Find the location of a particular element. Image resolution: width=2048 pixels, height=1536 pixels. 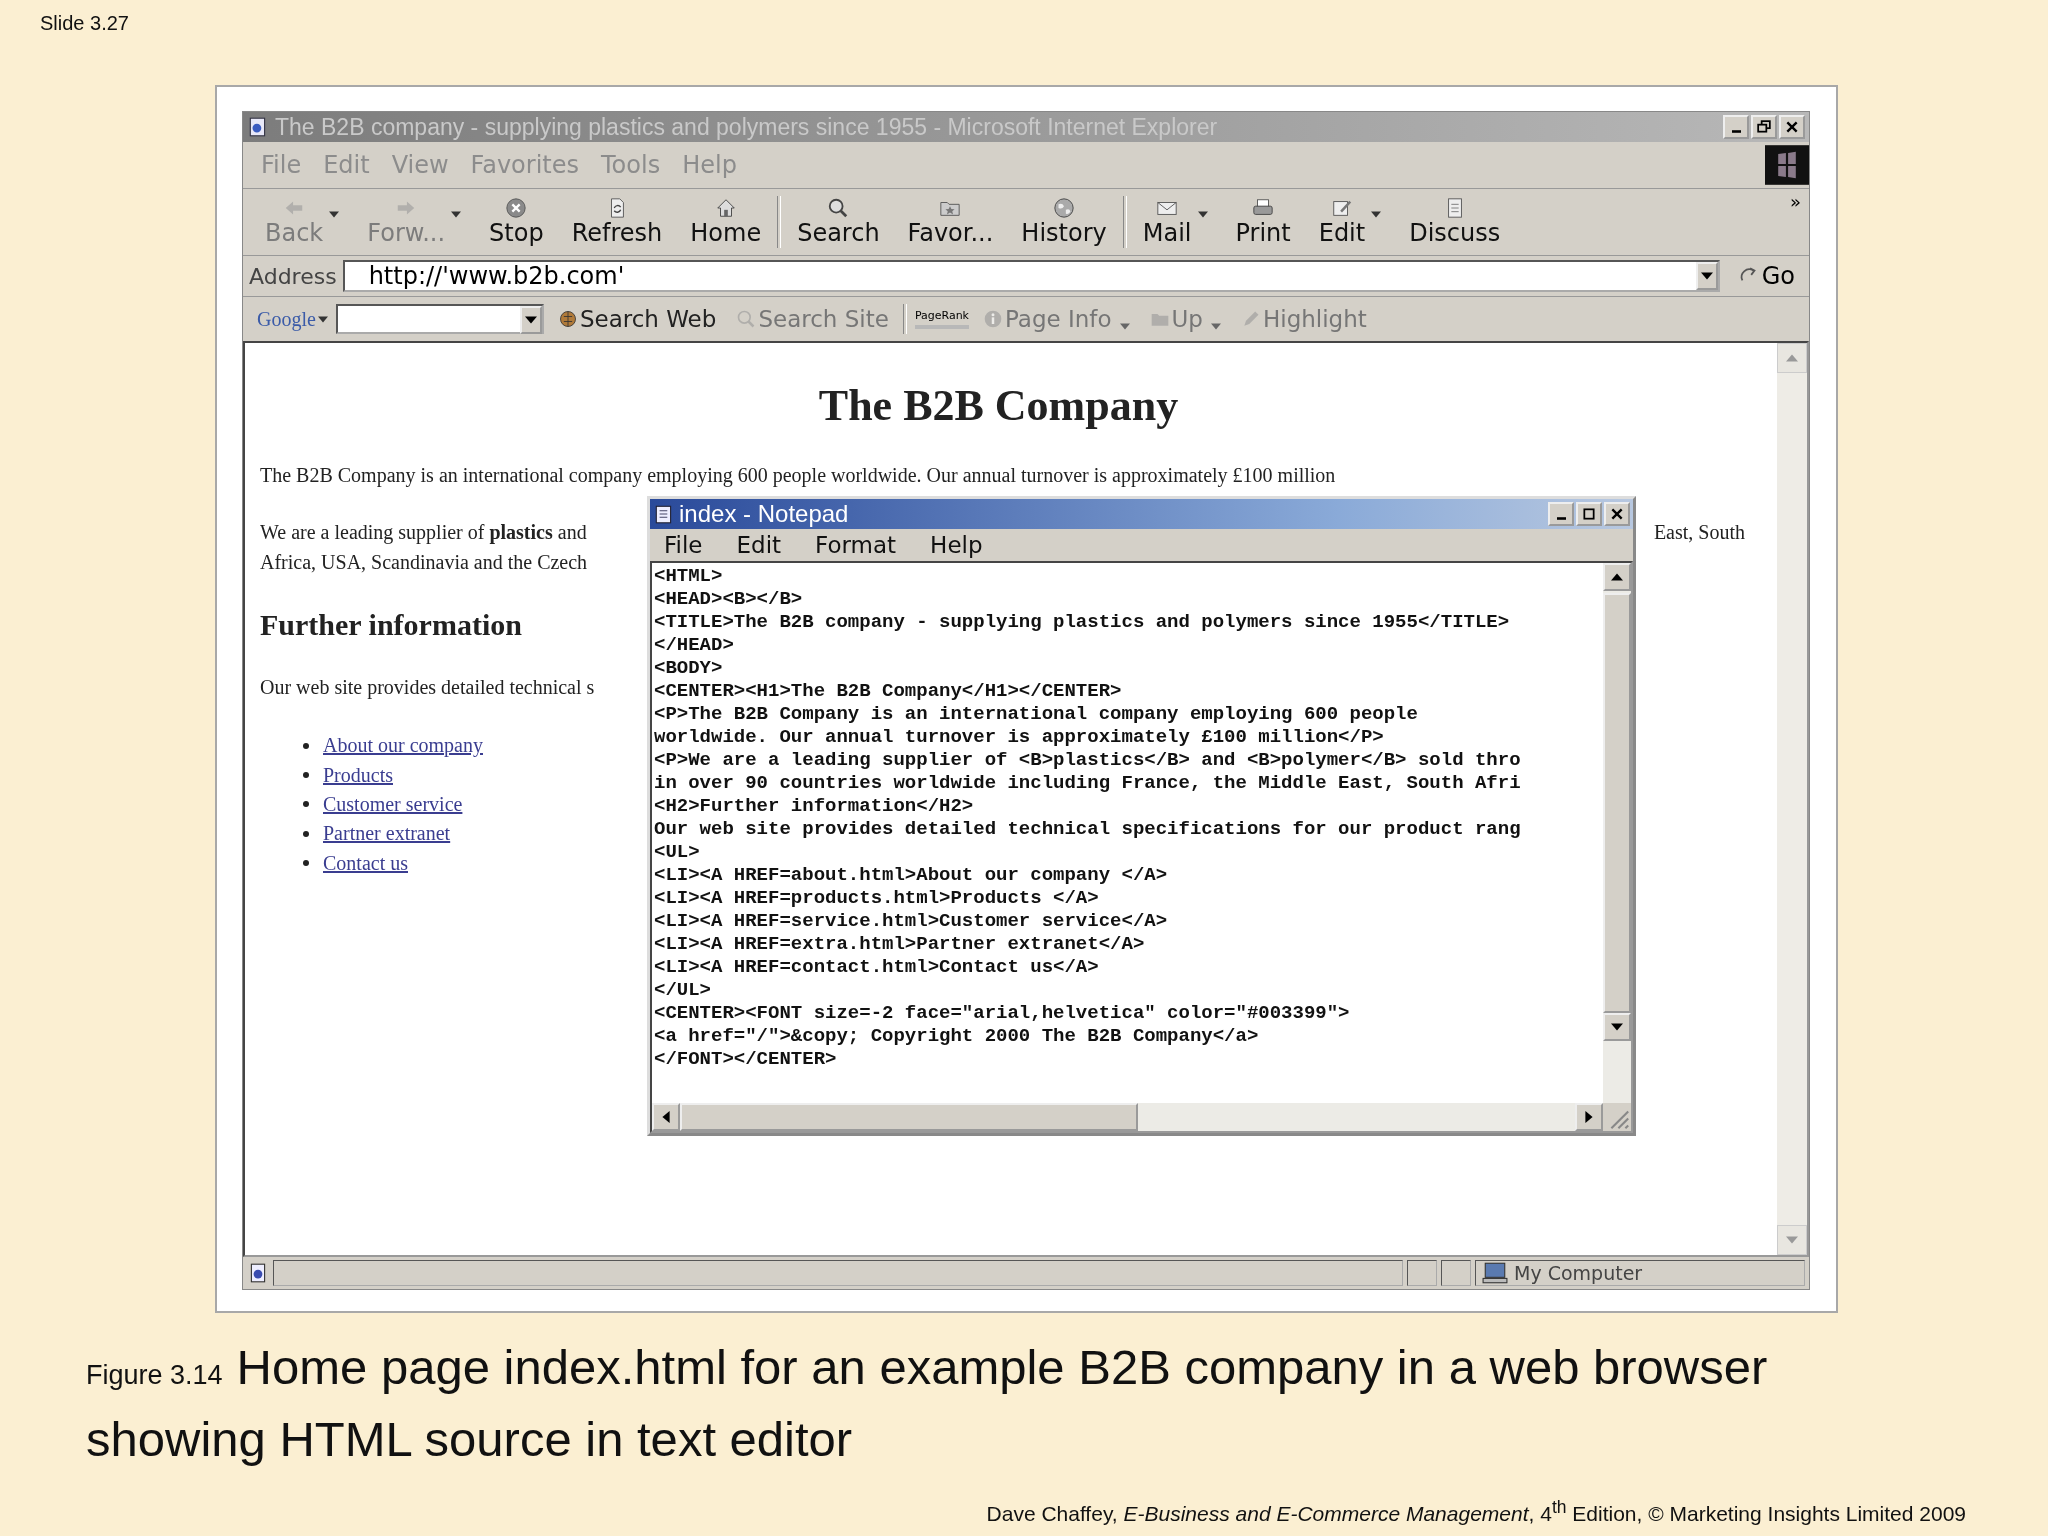

toolbar-button: Print is located at coordinates (1263, 222).